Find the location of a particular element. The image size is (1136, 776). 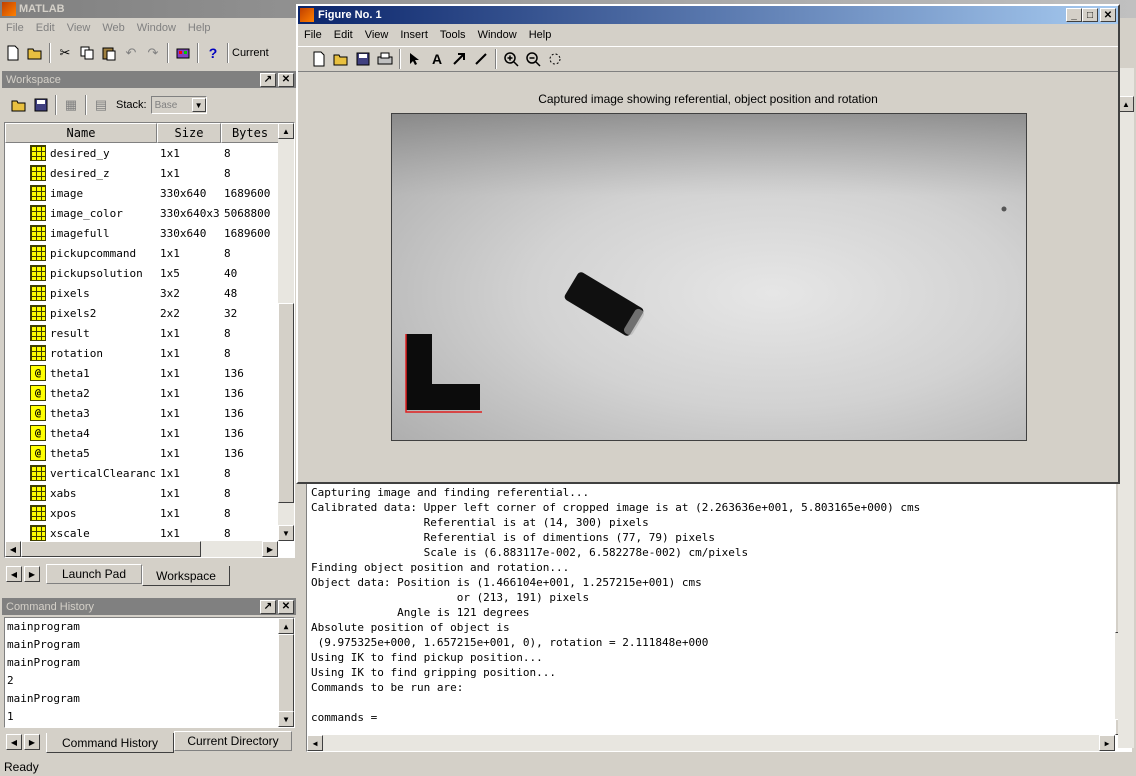

undo-icon: ↶ is located at coordinates (131, 53).